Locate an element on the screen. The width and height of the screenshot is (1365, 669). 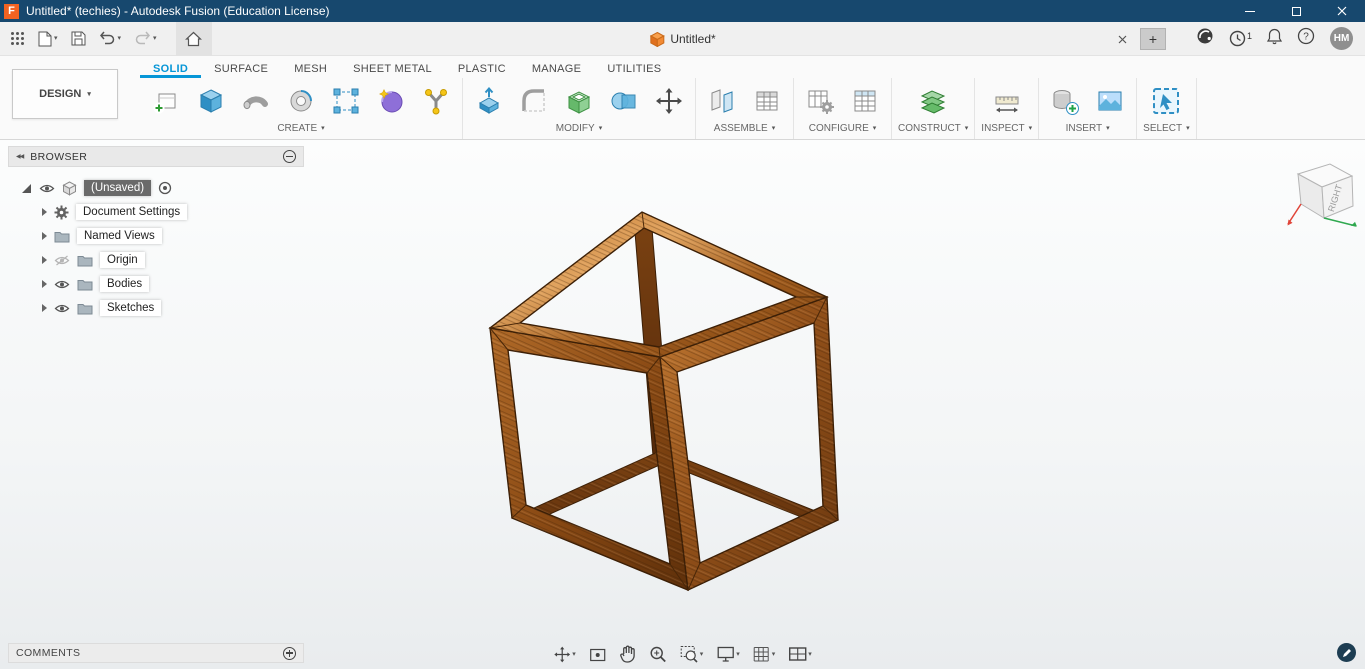
notifications-button is located at coordinates (1274, 39).